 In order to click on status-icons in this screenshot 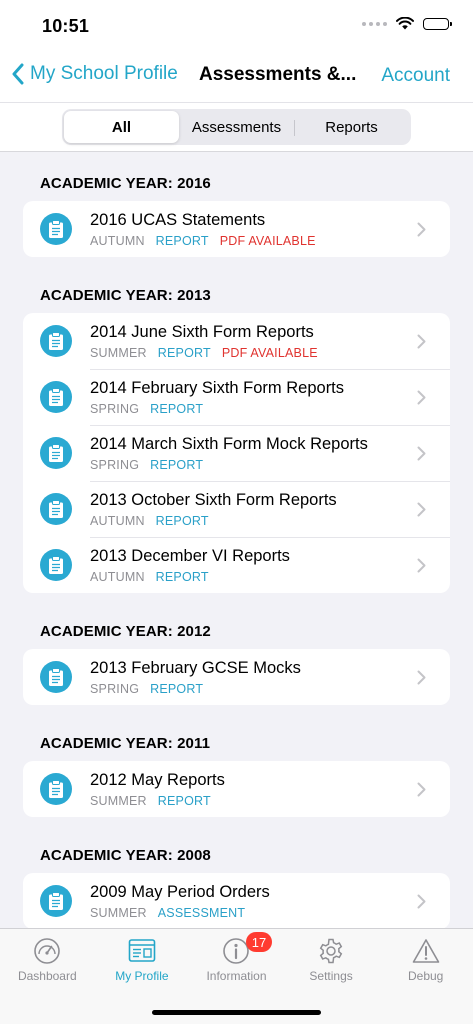, I will do `click(407, 23)`.